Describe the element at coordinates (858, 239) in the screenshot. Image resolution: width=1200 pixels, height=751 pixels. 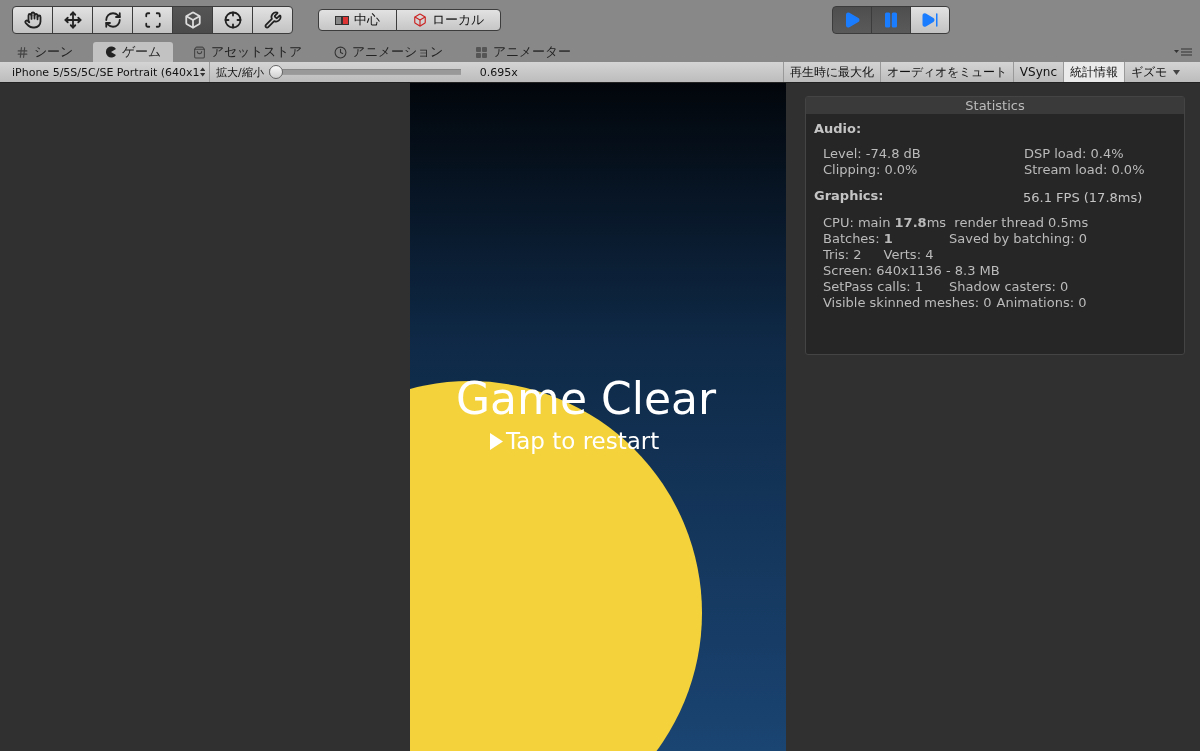
I see `stat-text: Batches: 1` at that location.